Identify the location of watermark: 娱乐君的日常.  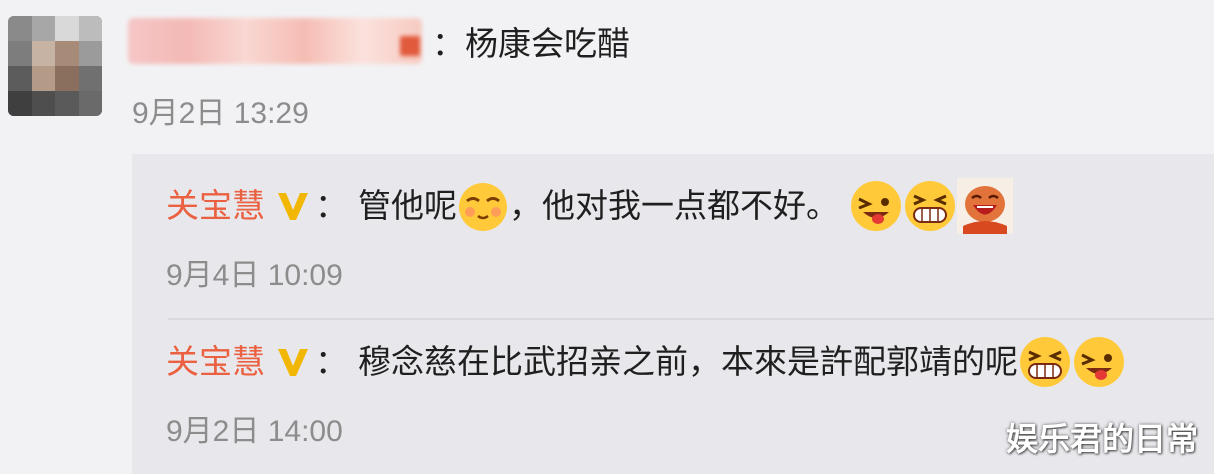
(1101, 439).